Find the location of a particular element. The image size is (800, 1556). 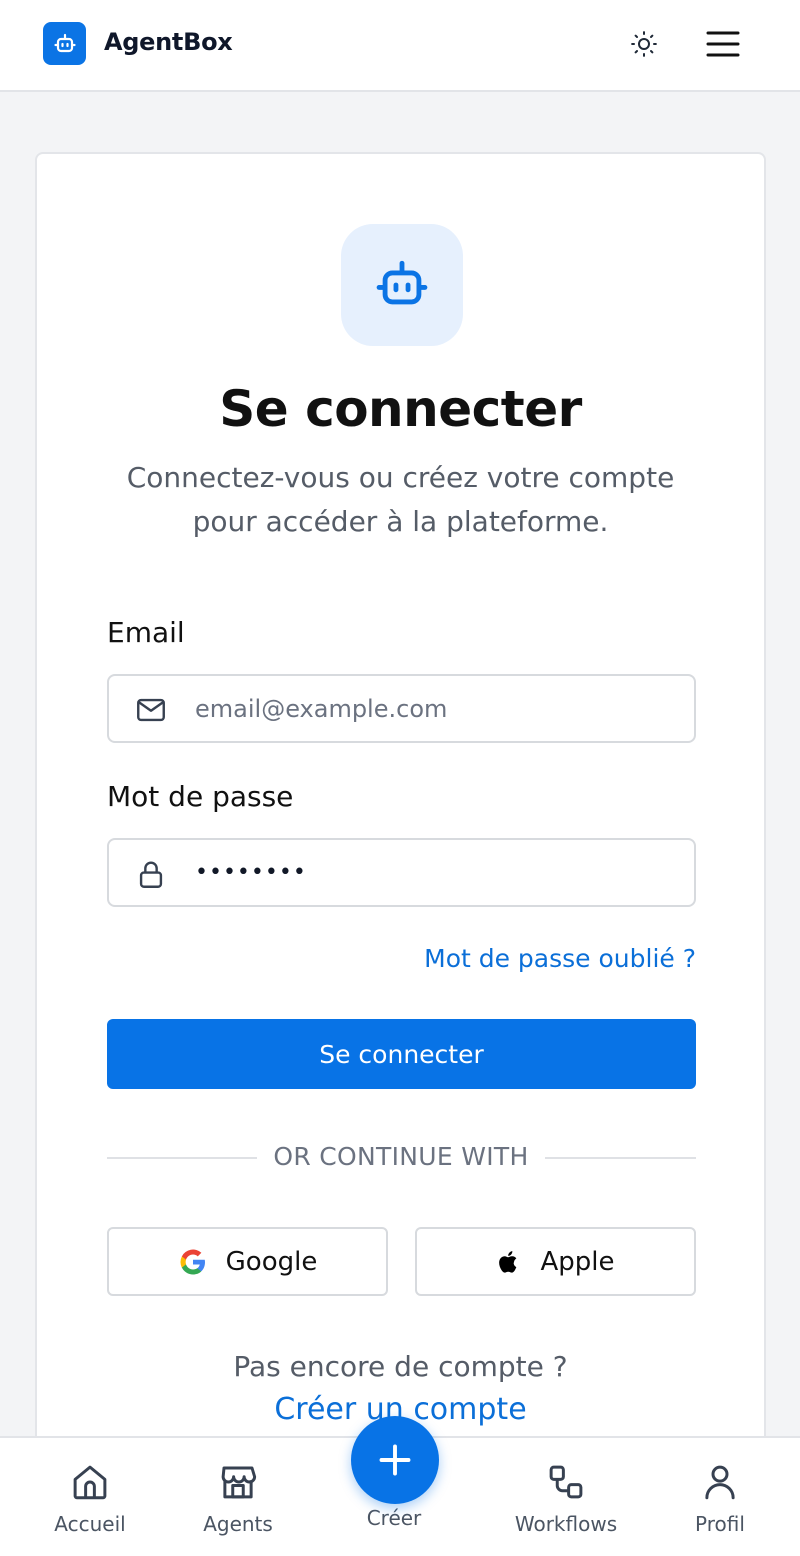

nav-item-profile: Profil is located at coordinates (720, 1497).